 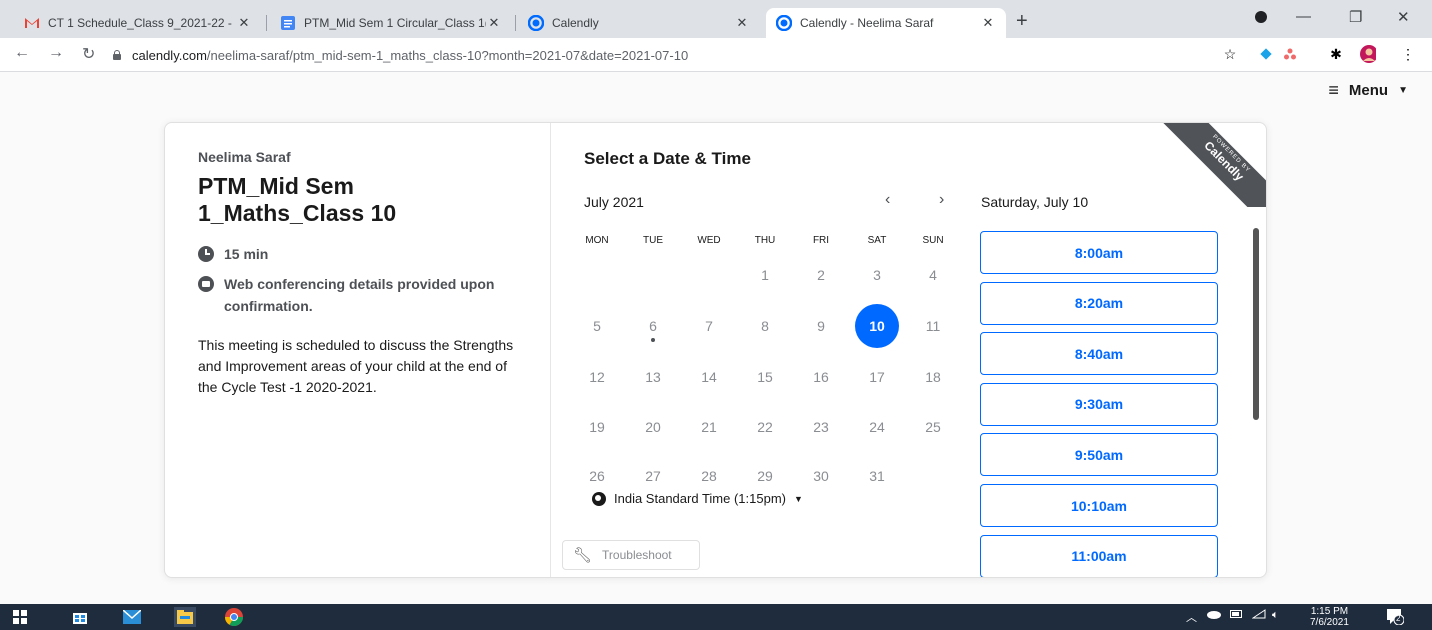 What do you see at coordinates (1303, 16) in the screenshot?
I see `minimize-icon: —` at bounding box center [1303, 16].